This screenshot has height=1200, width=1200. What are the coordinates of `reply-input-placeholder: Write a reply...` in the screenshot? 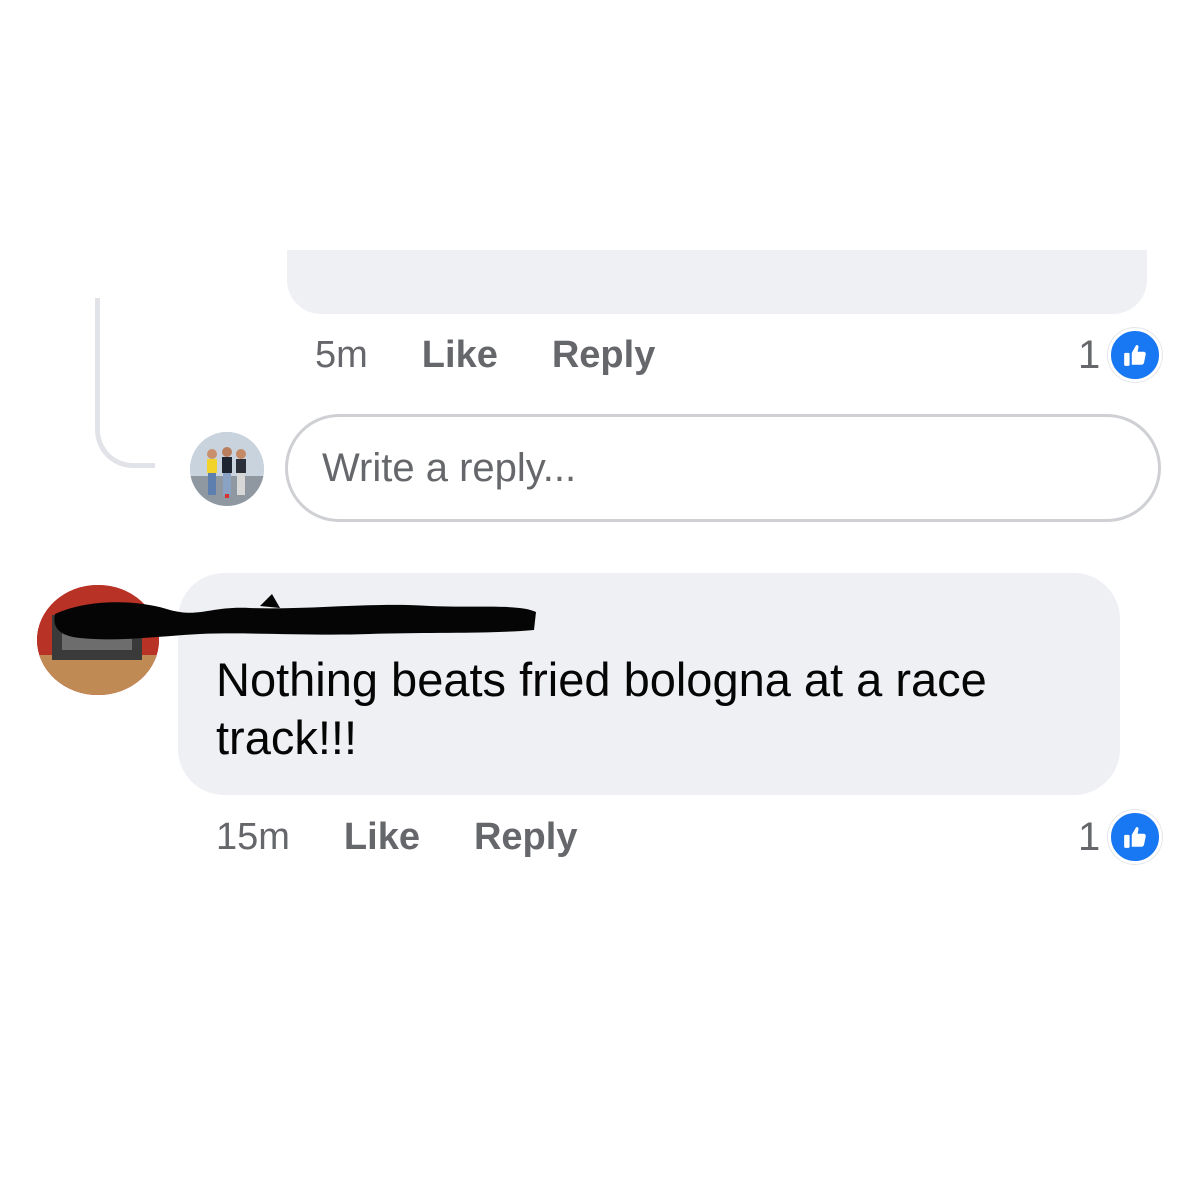 It's located at (449, 467).